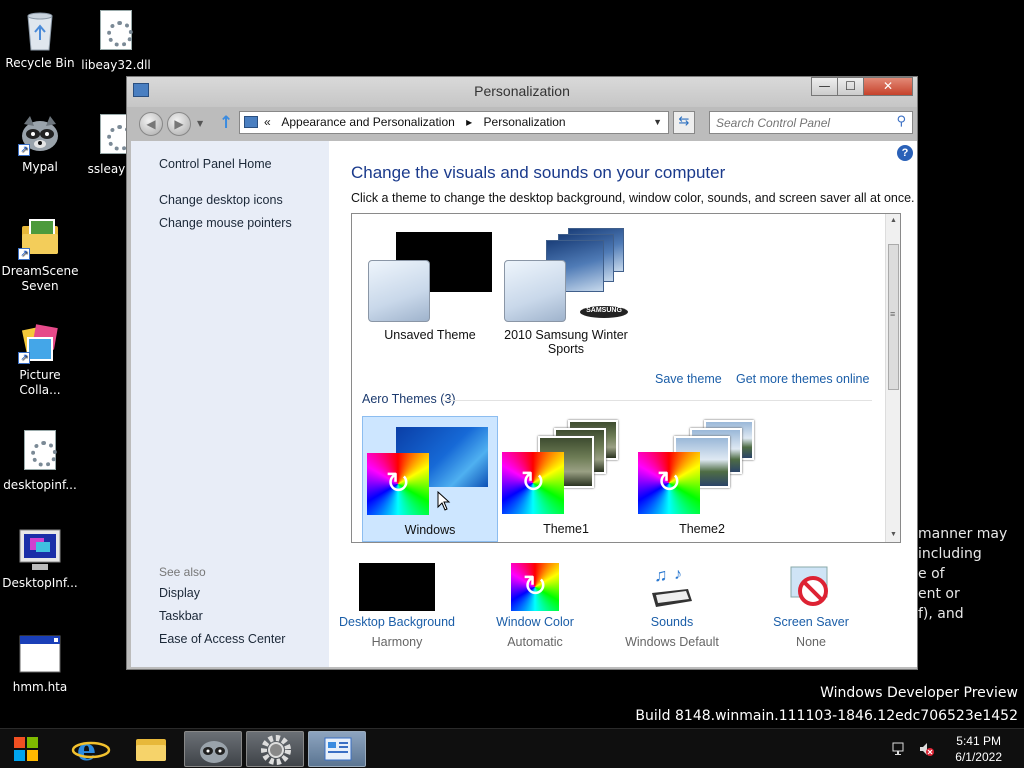 The image size is (1024, 768). Describe the element at coordinates (40, 278) in the screenshot. I see `desktop-icon-label: DreamScene Seven` at that location.